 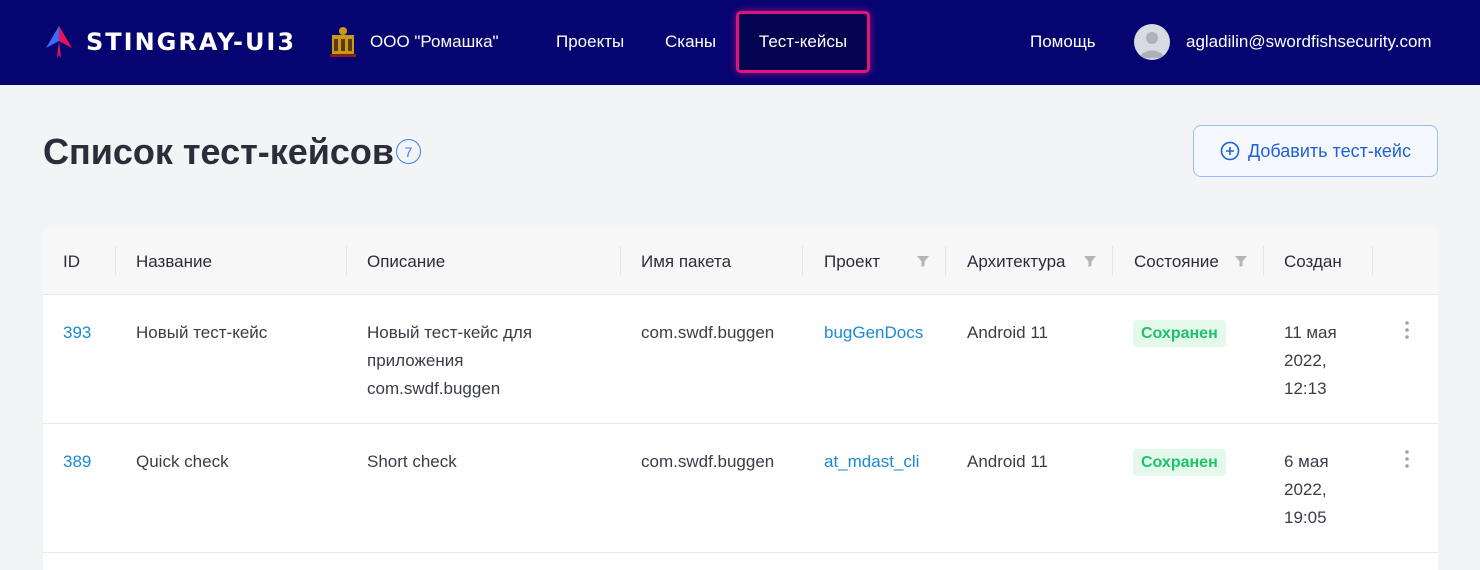 What do you see at coordinates (1230, 151) in the screenshot?
I see `plus-circle-icon` at bounding box center [1230, 151].